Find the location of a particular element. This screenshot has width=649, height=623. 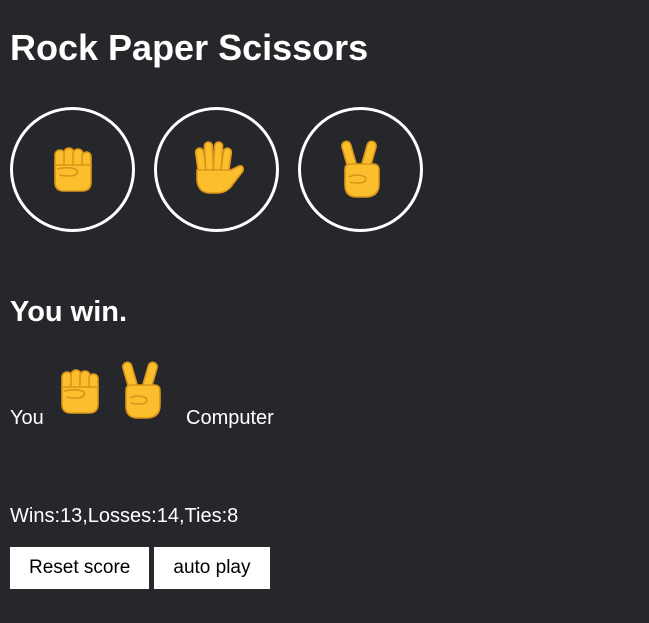

score-text: Wins:13,Losses:14,Ties:8 is located at coordinates (124, 516).